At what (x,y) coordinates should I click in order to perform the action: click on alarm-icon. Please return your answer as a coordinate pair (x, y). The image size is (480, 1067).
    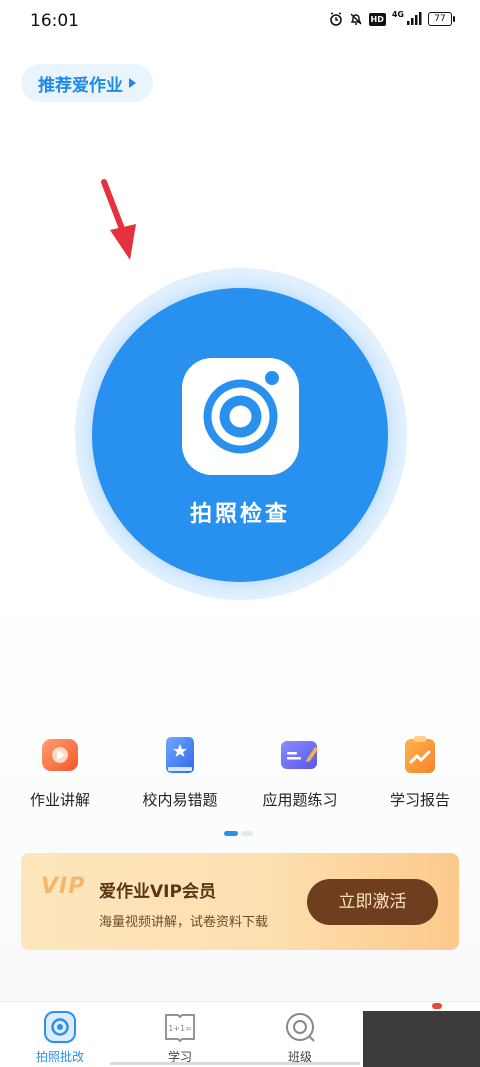
    Looking at the image, I should click on (335, 19).